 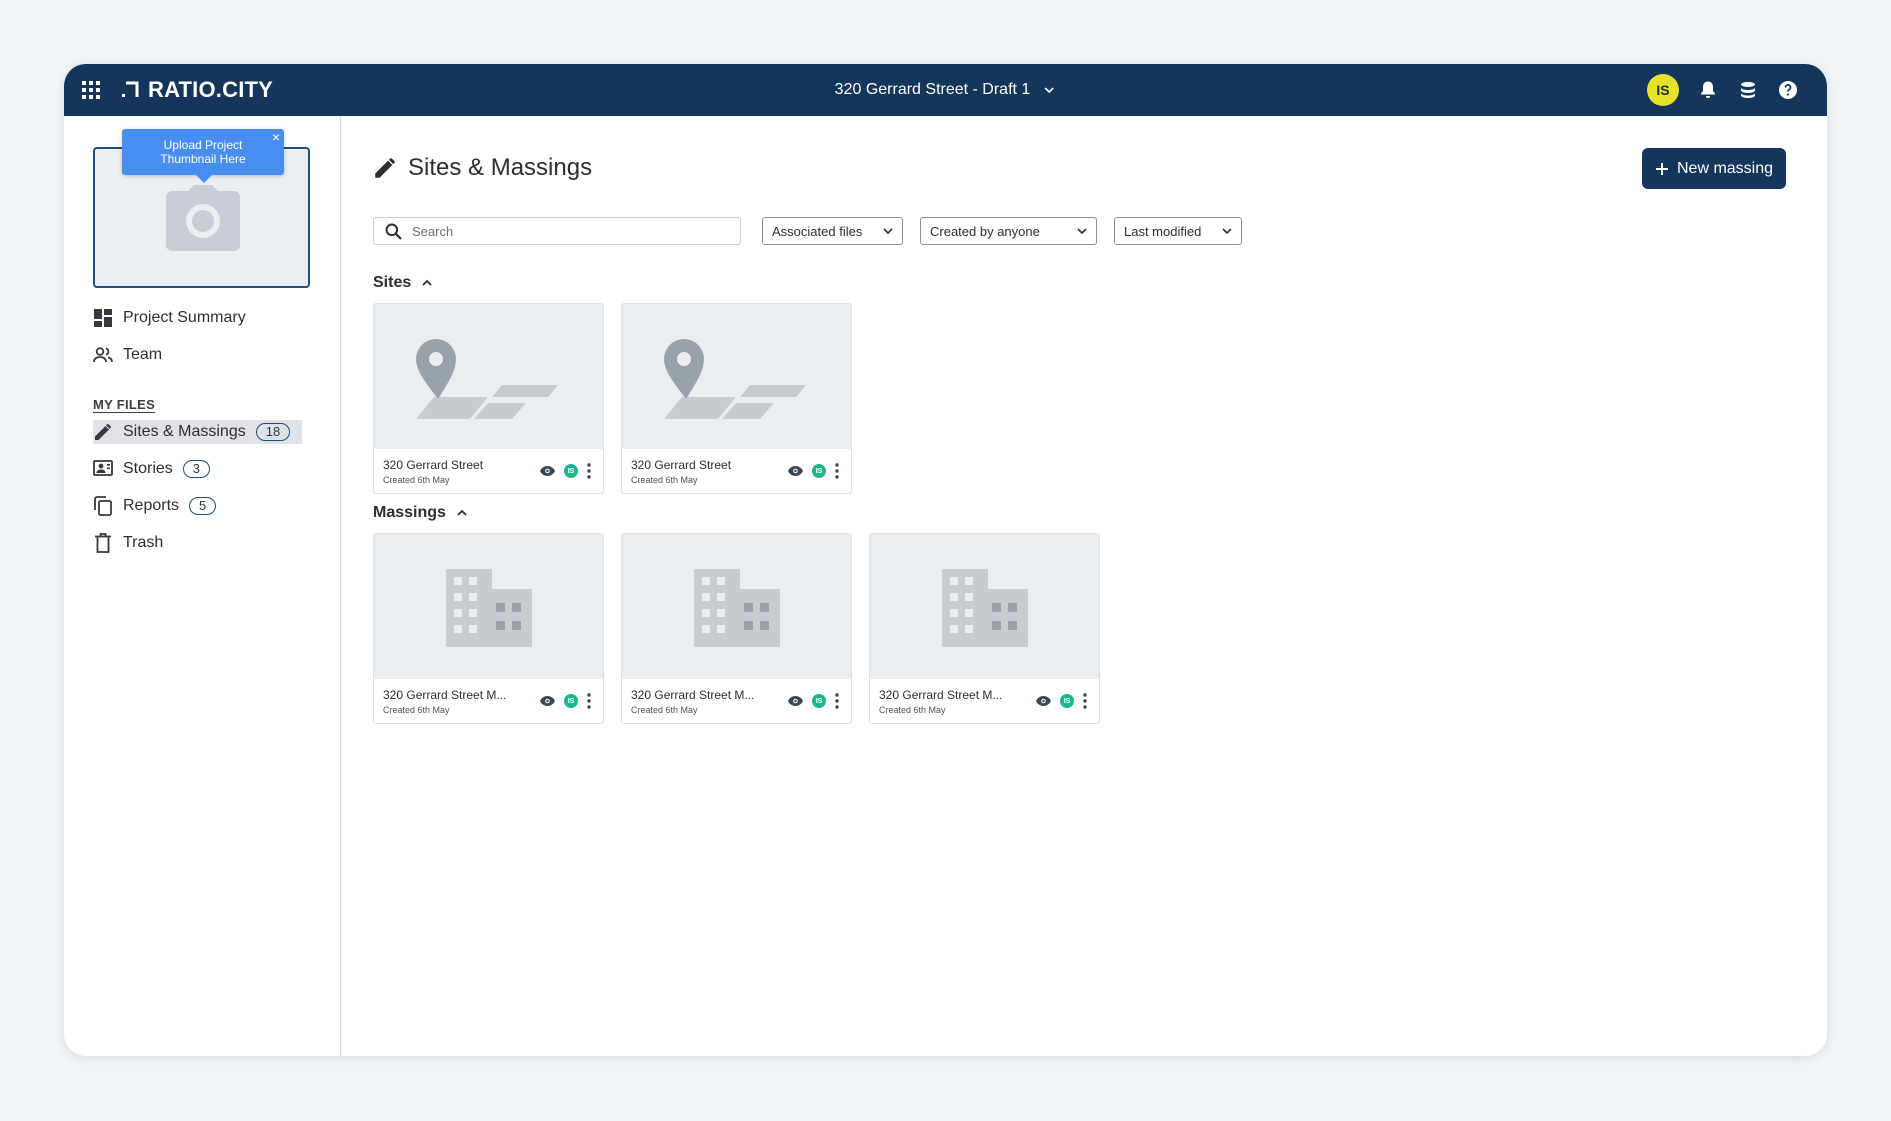 What do you see at coordinates (103, 469) in the screenshot?
I see `stories-icon` at bounding box center [103, 469].